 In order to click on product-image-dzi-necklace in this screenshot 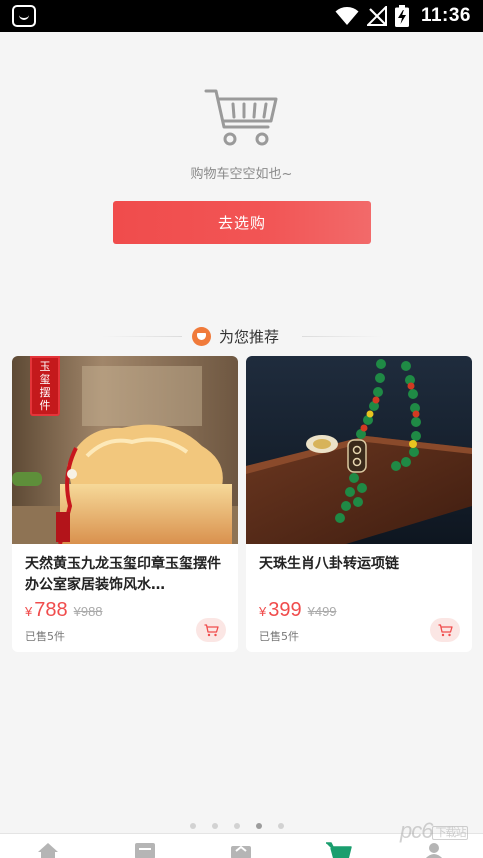, I will do `click(359, 450)`.